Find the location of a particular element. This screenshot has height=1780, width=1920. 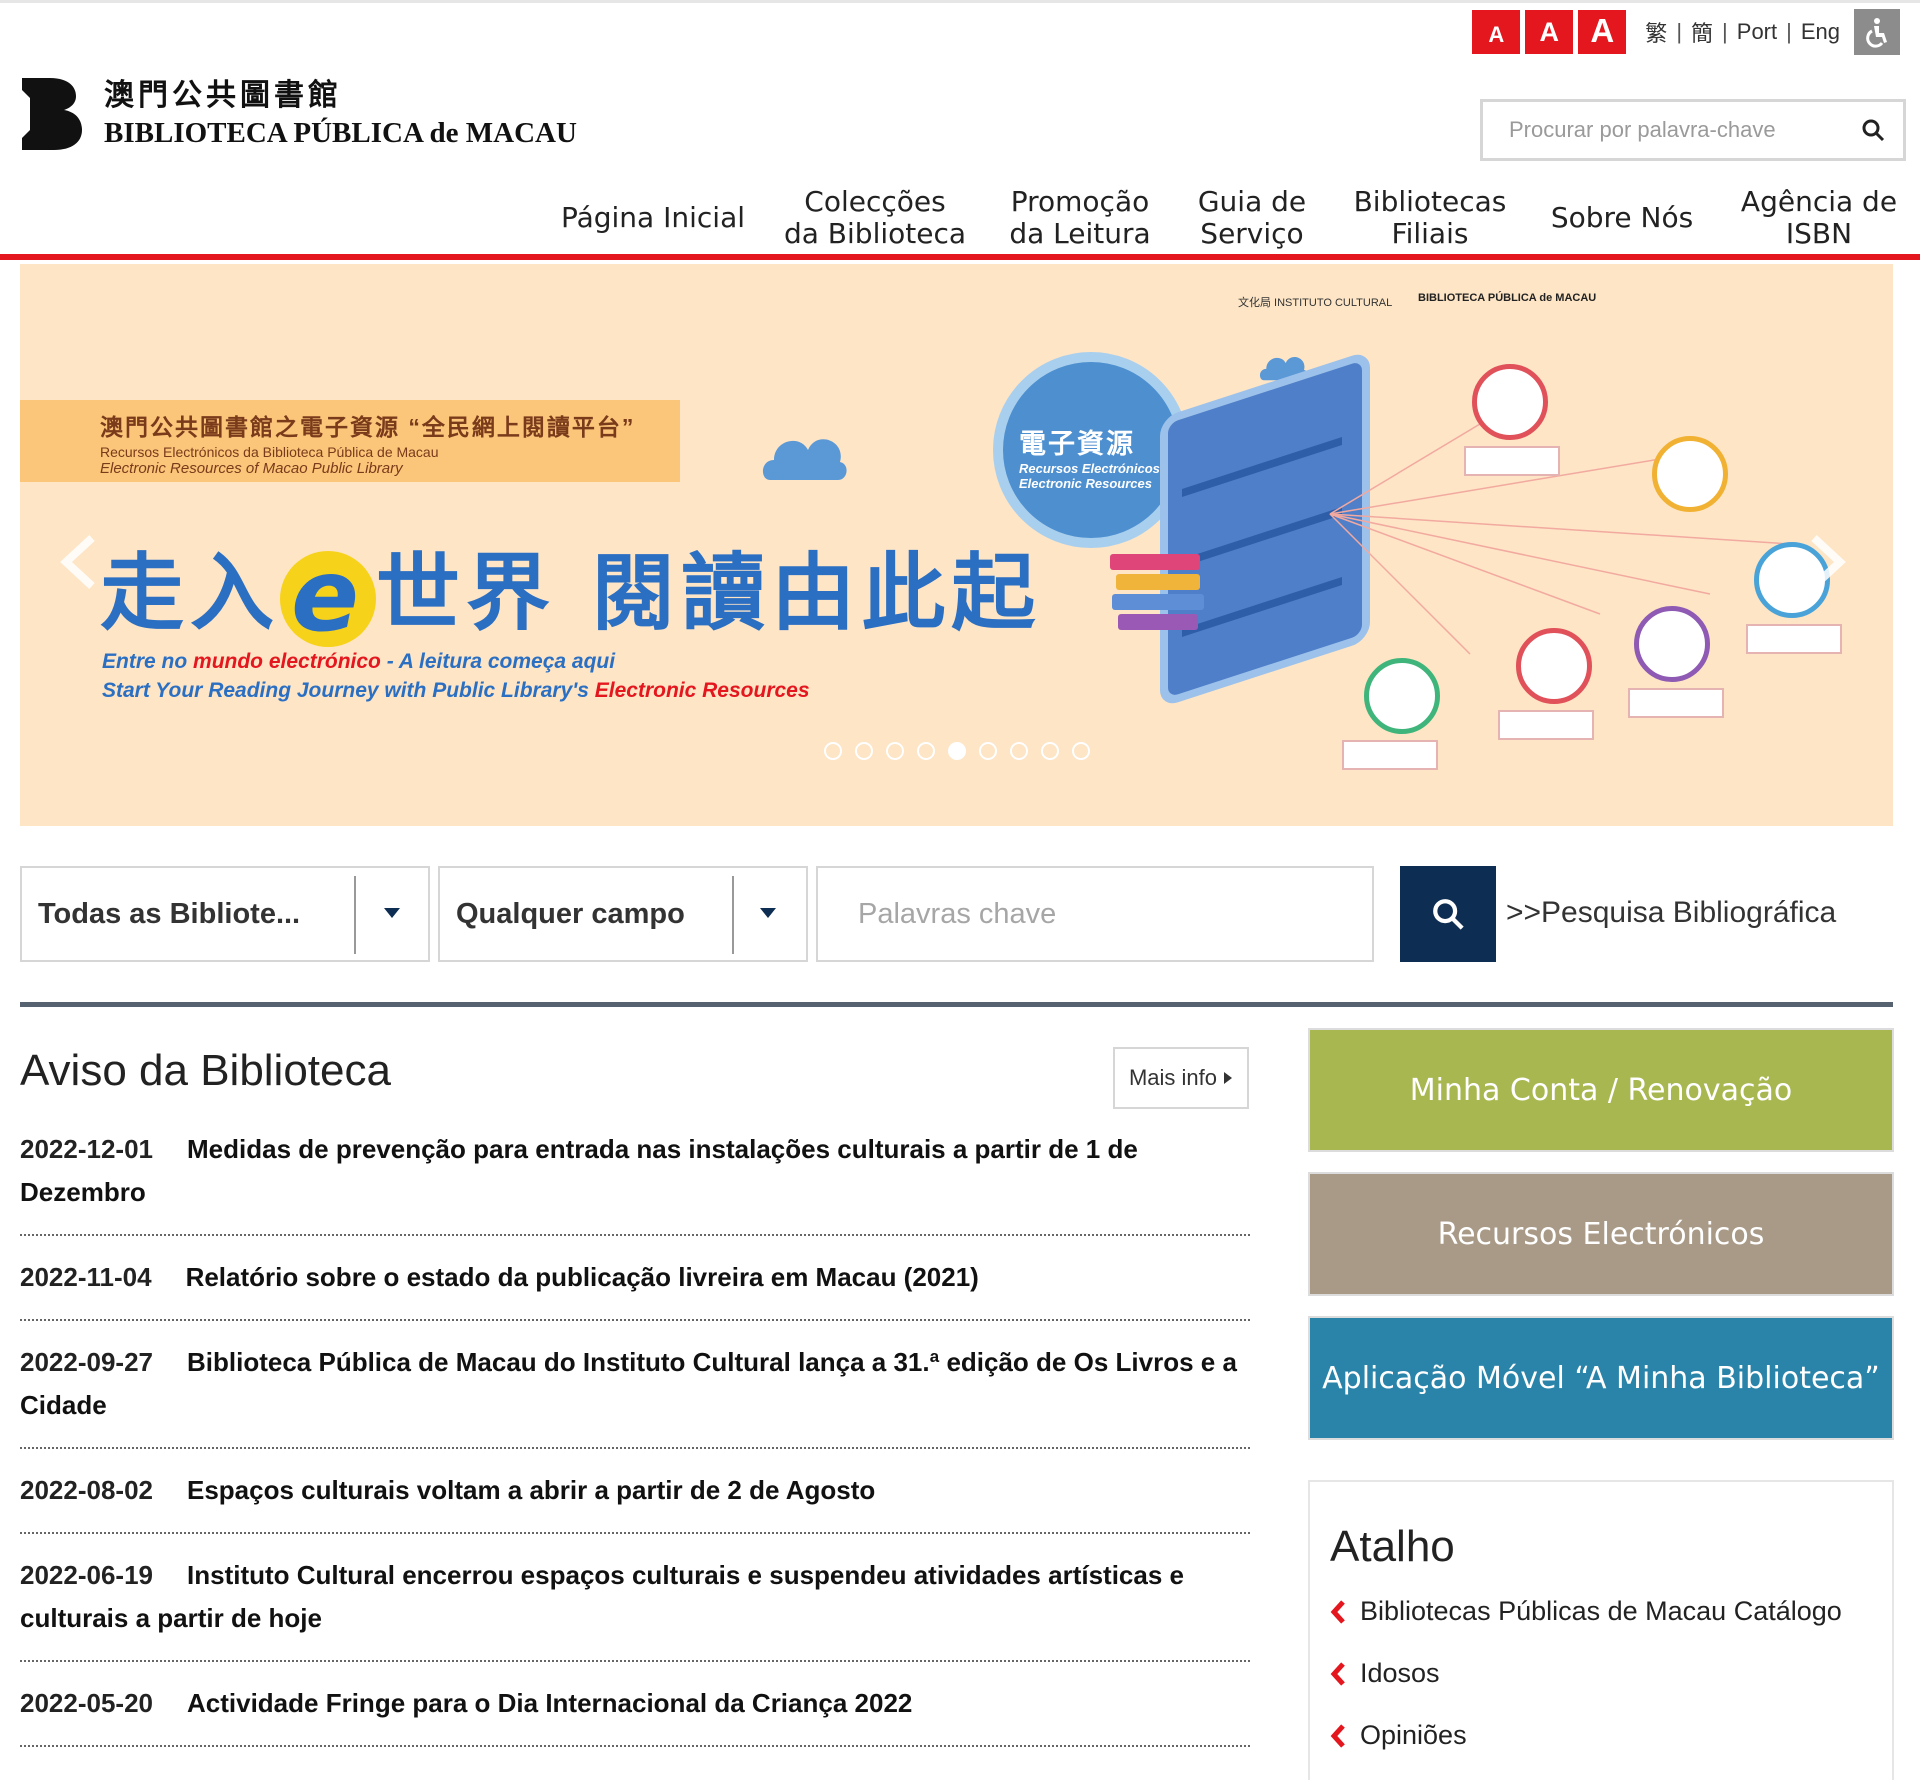

nav-reading-label-2: da Leitura is located at coordinates (1080, 233).